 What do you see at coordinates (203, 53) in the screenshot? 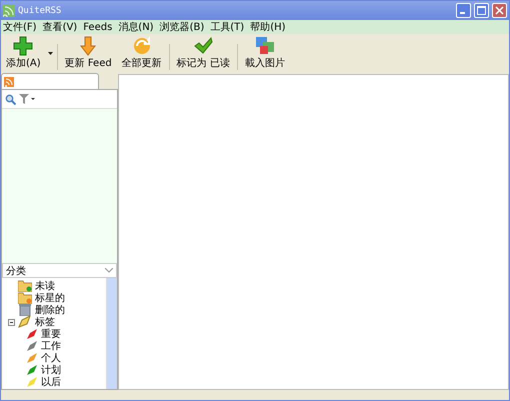
I see `toolbar-button: 标记为 已读` at bounding box center [203, 53].